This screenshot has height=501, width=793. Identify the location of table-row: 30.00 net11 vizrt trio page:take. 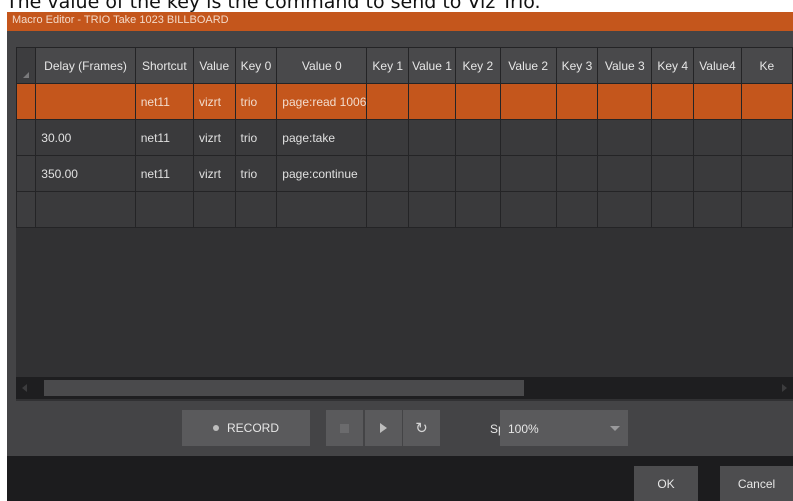
(404, 137).